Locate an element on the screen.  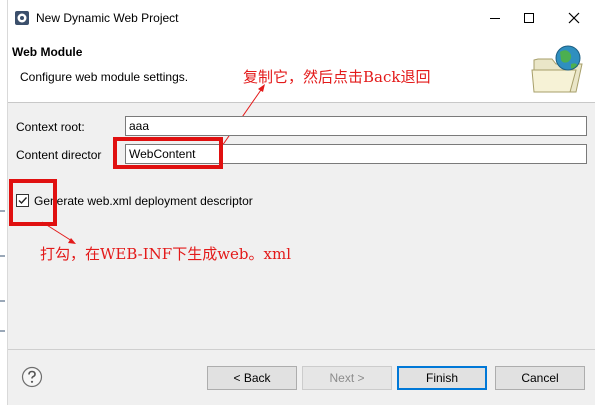
cancel-button: Cancel is located at coordinates (540, 378).